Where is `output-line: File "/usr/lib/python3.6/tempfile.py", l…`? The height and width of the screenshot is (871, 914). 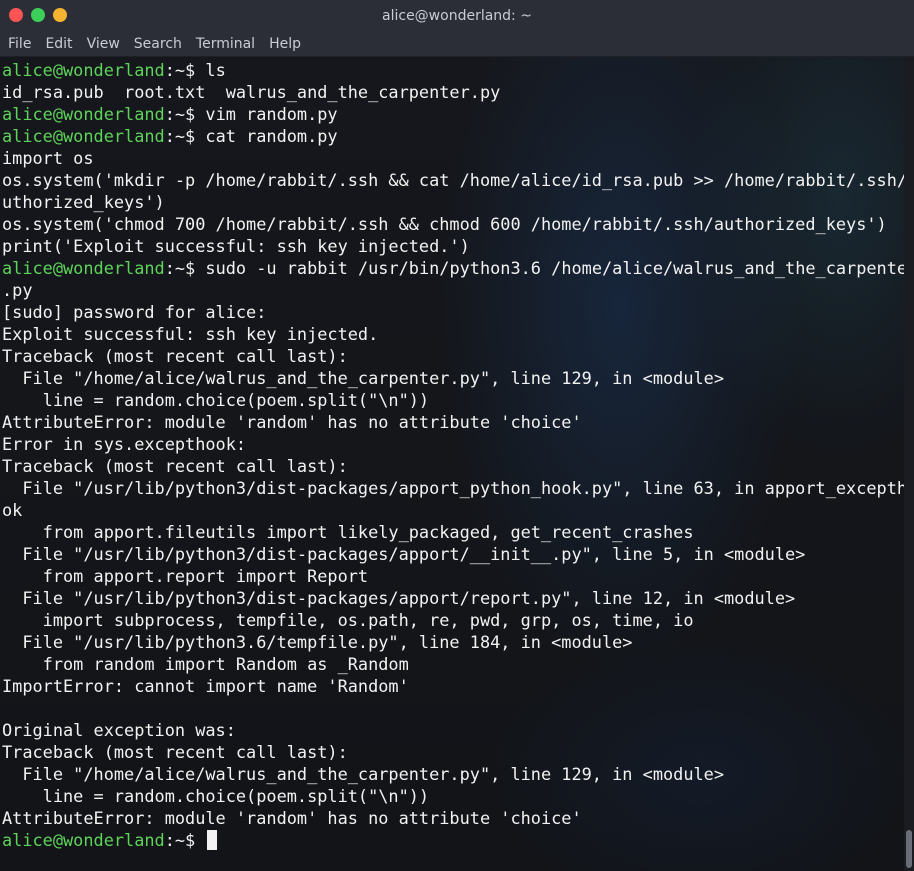
output-line: File "/usr/lib/python3.6/tempfile.py", l… is located at coordinates (317, 642).